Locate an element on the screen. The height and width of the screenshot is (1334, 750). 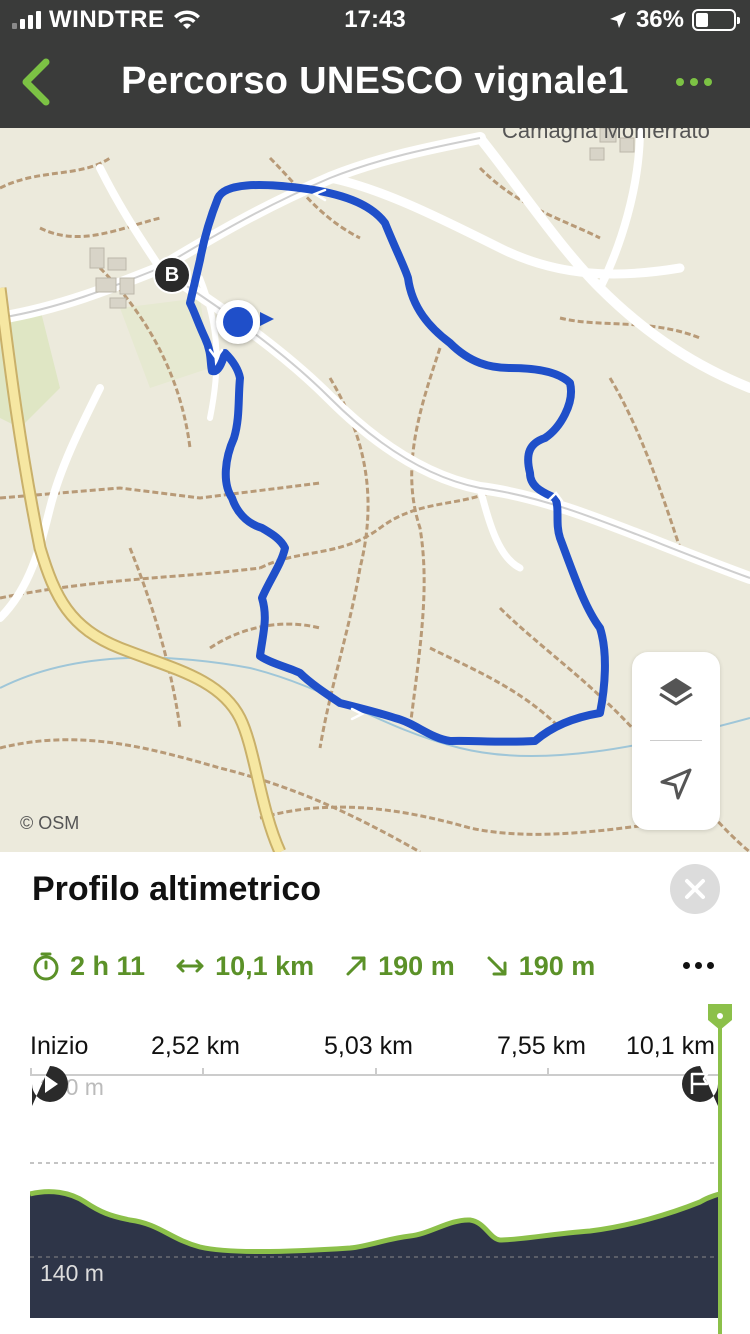
duration-value: 2 h 11 is located at coordinates (108, 965).